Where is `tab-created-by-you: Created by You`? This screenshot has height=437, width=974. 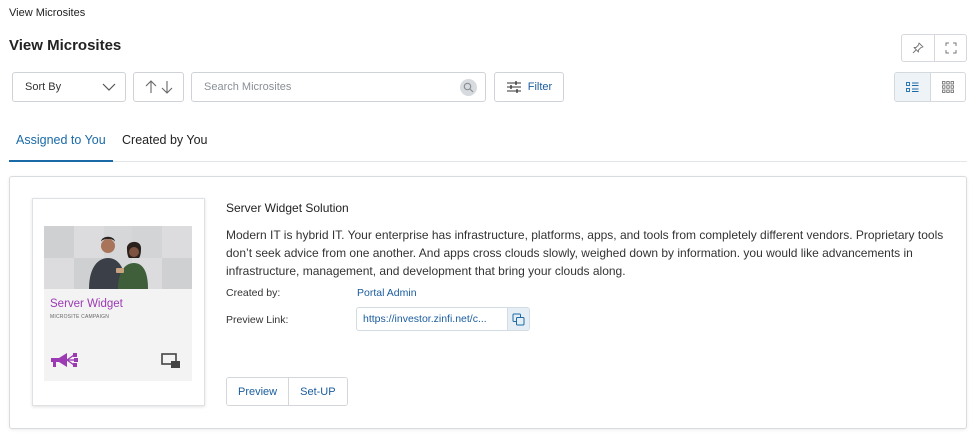 tab-created-by-you: Created by You is located at coordinates (165, 147).